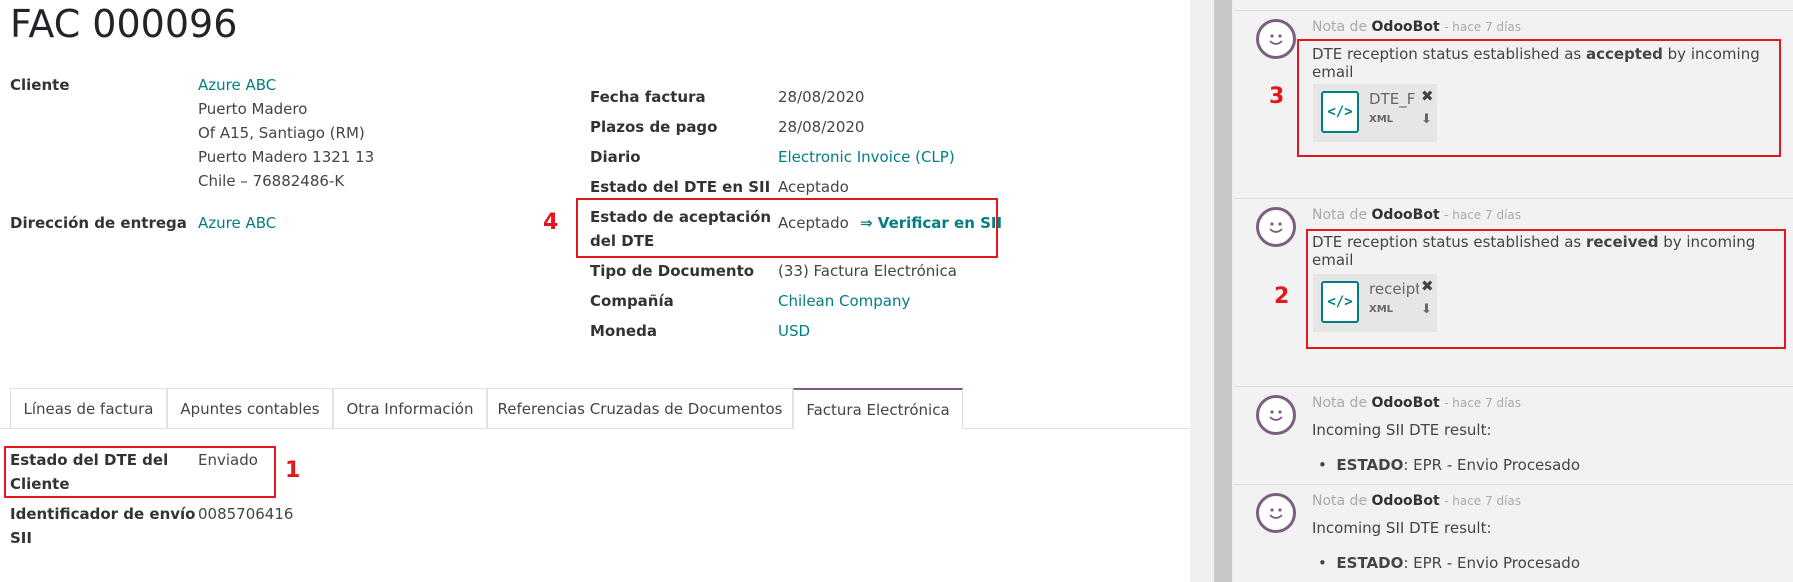  Describe the element at coordinates (632, 301) in the screenshot. I see `compania-label: Compañía` at that location.